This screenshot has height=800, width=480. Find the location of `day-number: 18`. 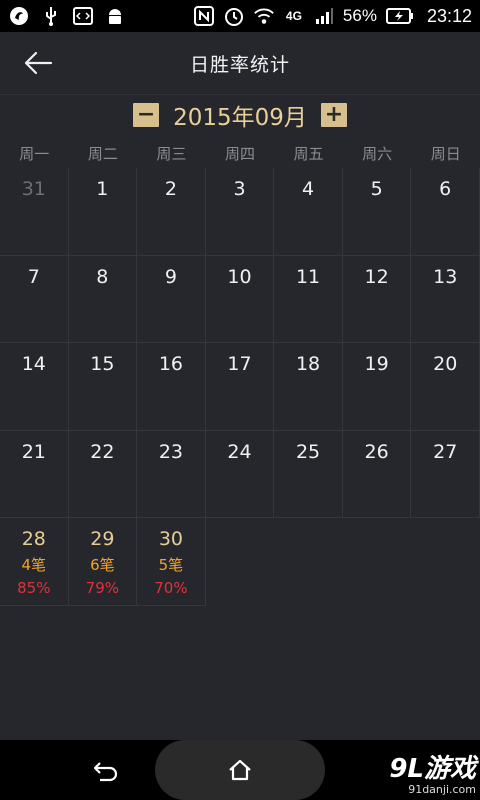

day-number: 18 is located at coordinates (308, 364).